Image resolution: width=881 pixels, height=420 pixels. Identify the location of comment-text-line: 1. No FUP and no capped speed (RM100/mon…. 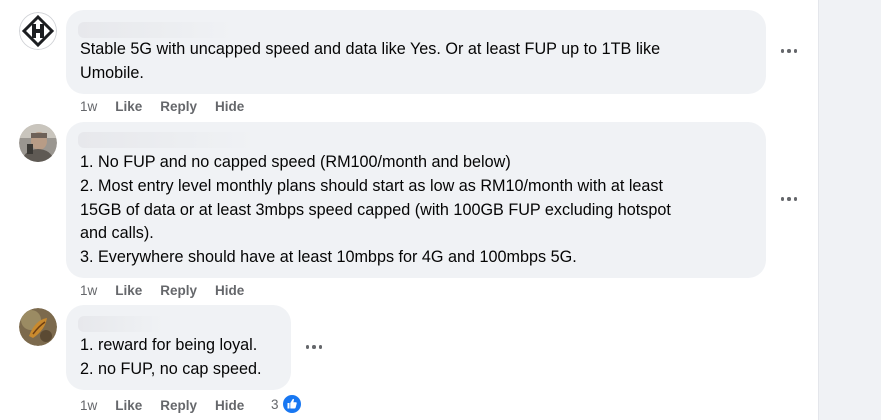
(295, 162).